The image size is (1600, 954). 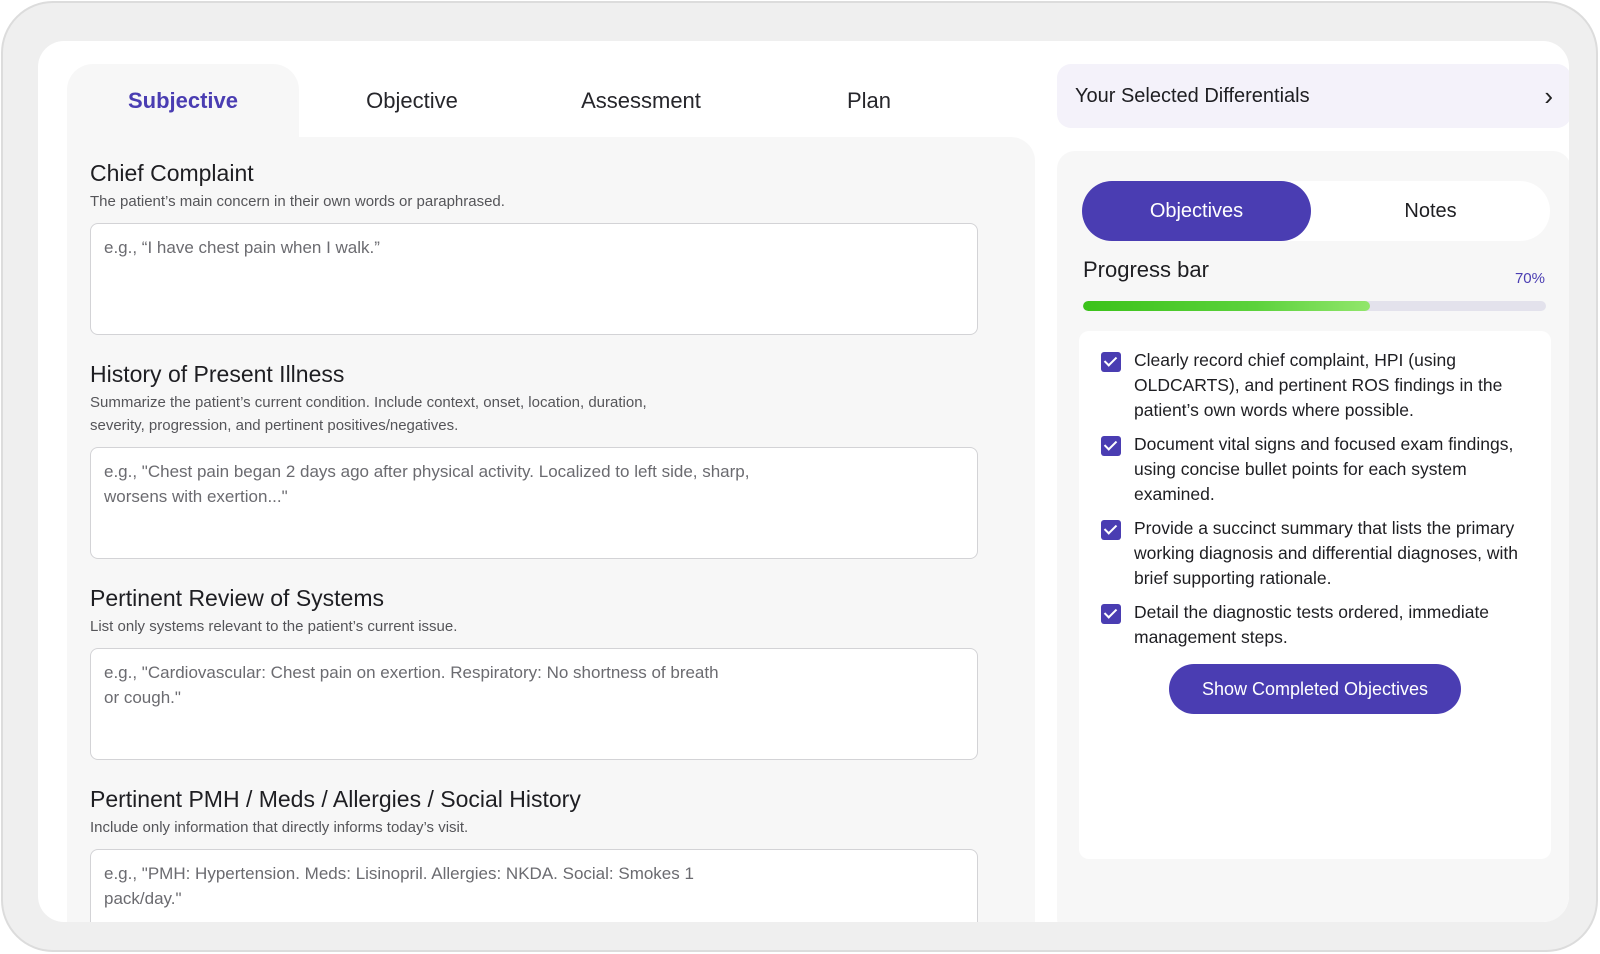 What do you see at coordinates (641, 100) in the screenshot?
I see `tab-assessment: Assessment` at bounding box center [641, 100].